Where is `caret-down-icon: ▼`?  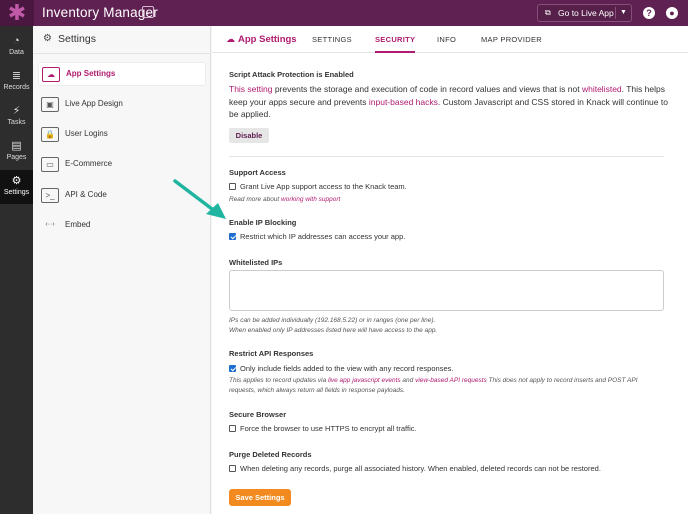
caret-down-icon: ▼ is located at coordinates (623, 13).